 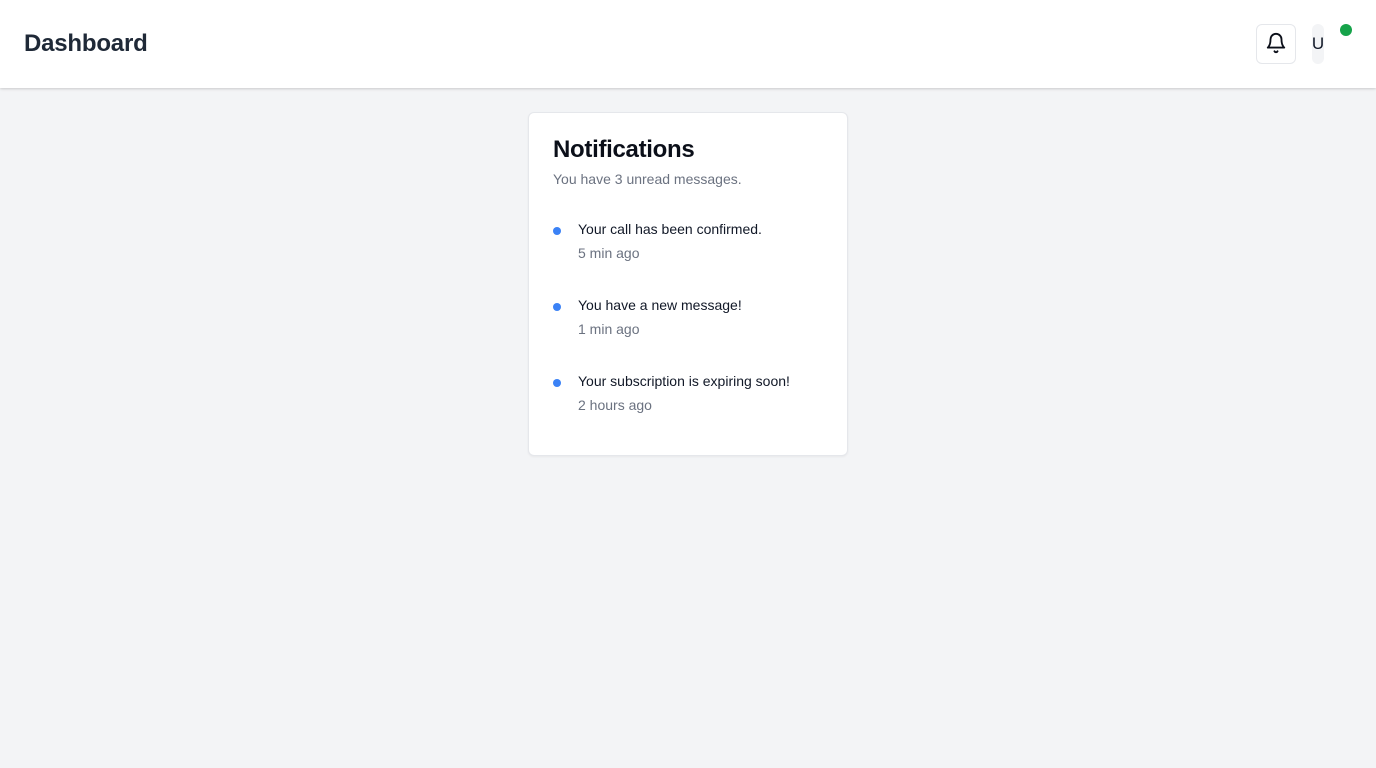 I want to click on notification-time: 2 hours ago, so click(x=615, y=405).